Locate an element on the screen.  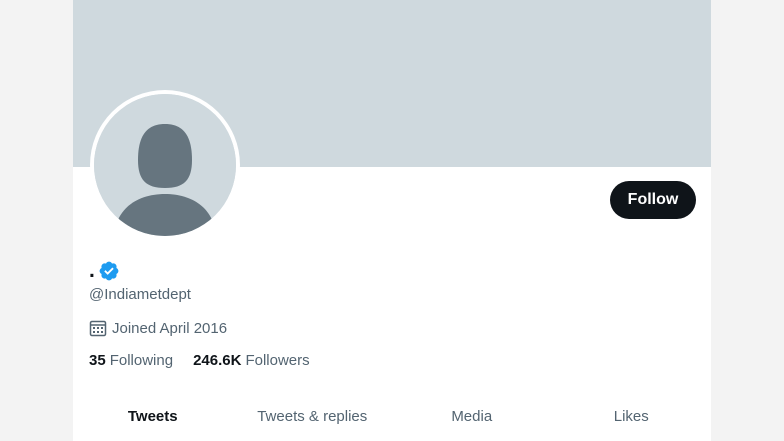
display-name: . is located at coordinates (92, 270).